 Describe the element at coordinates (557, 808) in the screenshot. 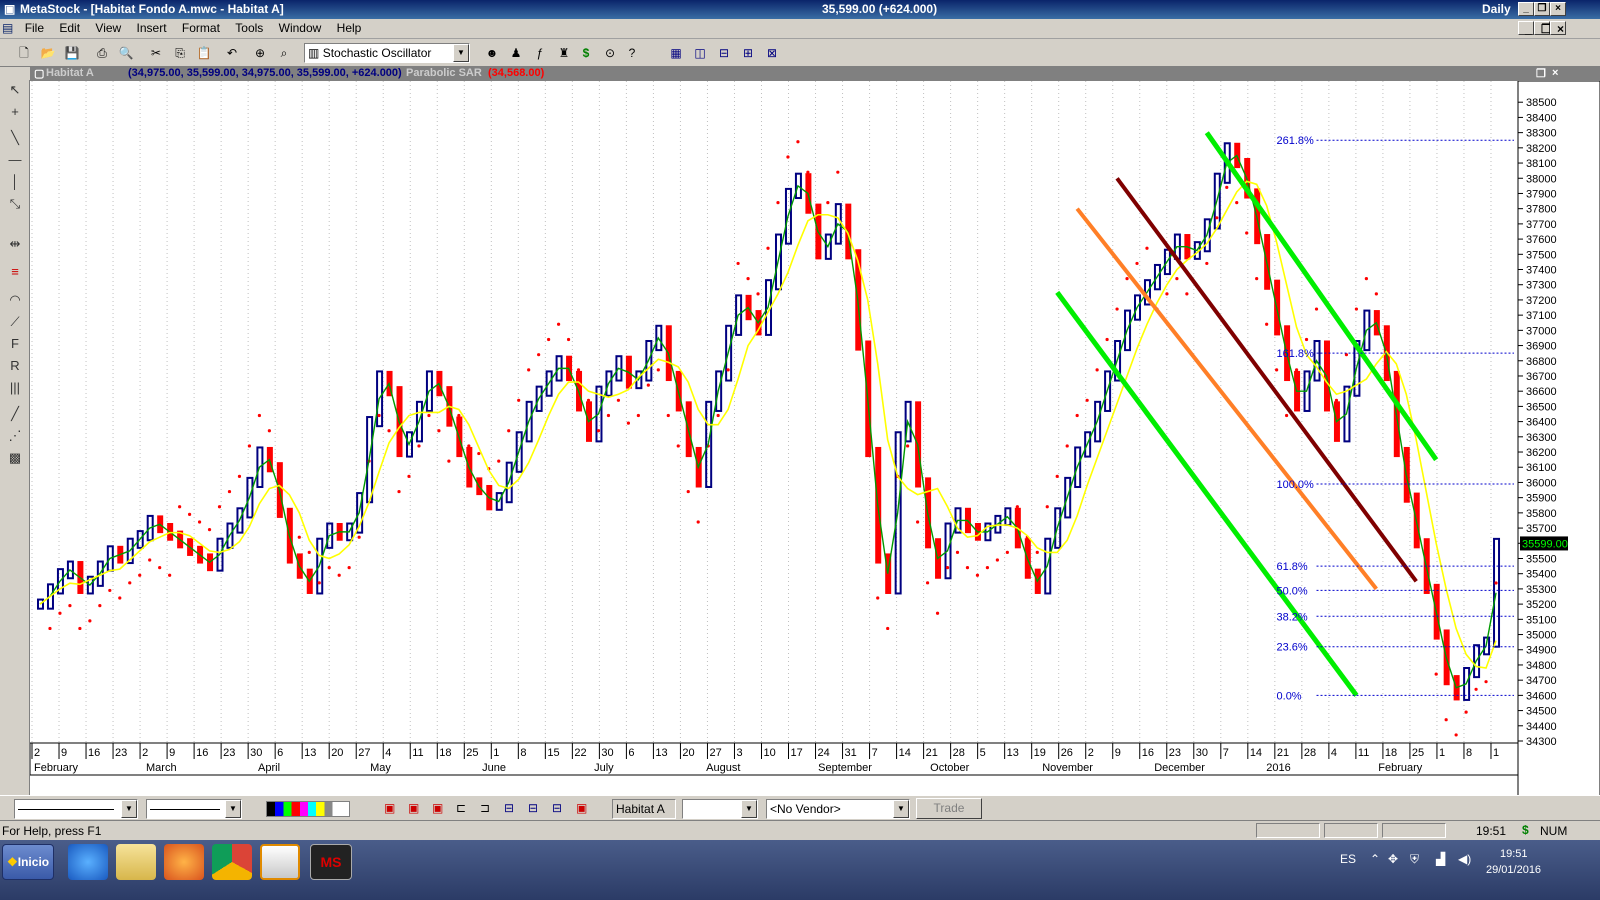

I see `style-icon-8: ⊟` at that location.